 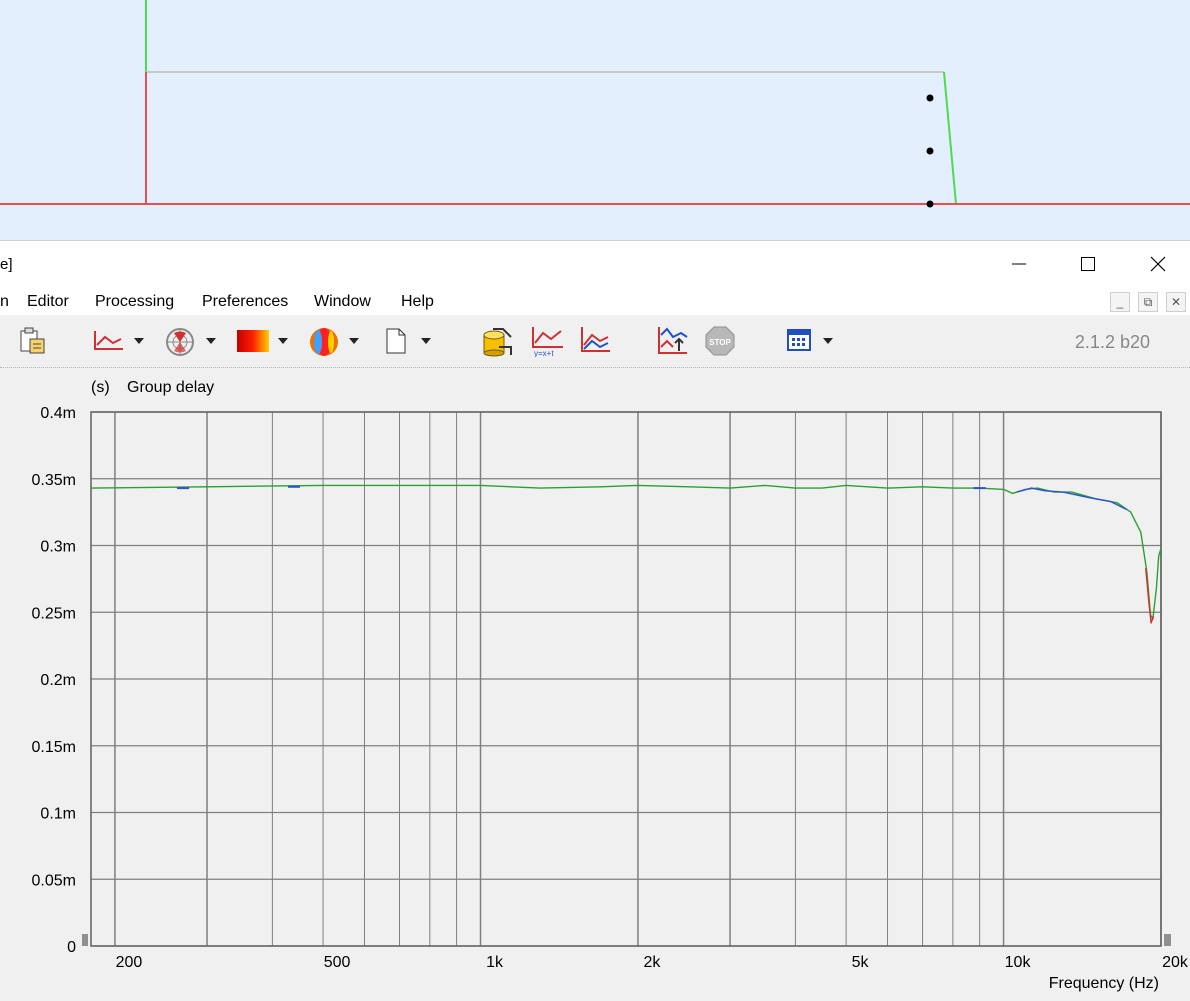 I want to click on mdi-minimize-button: _, so click(x=1120, y=302).